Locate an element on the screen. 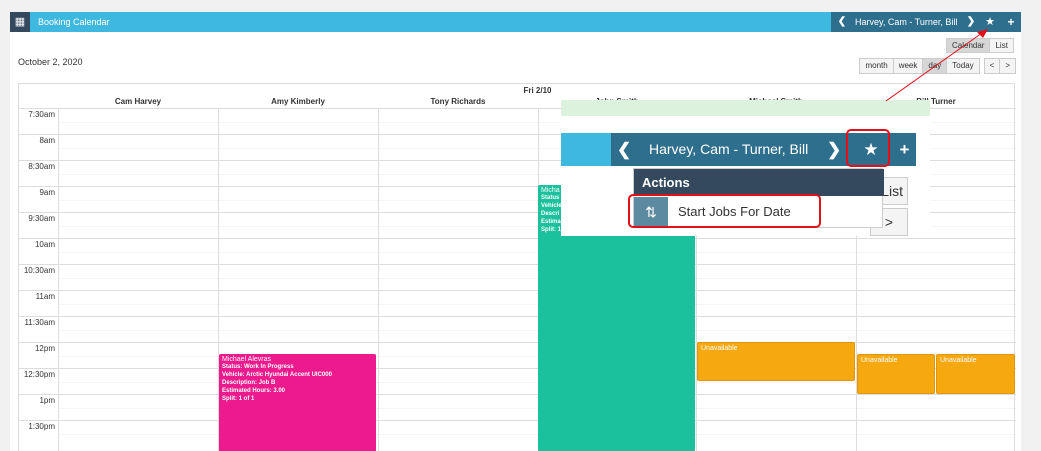 The image size is (1041, 451). annotation-arrow is located at coordinates (936, 65).